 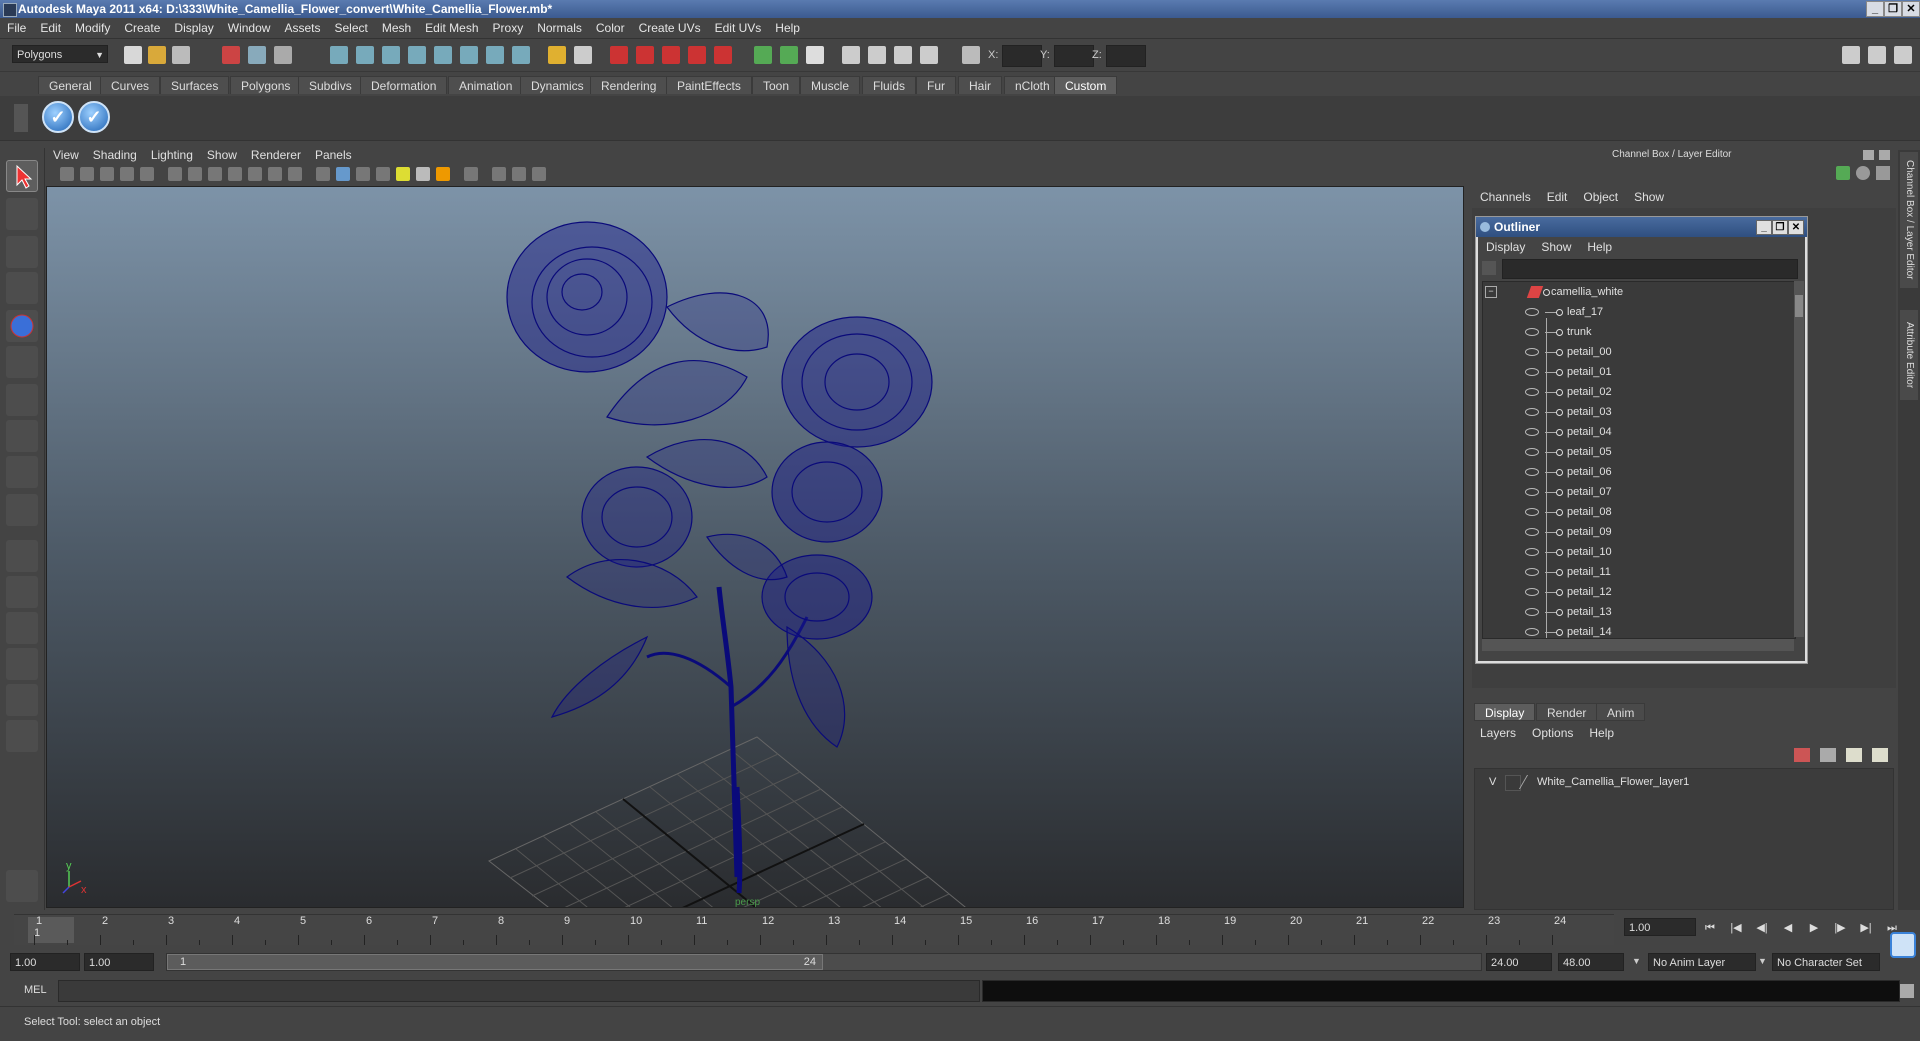 I want to click on auto-key-icon, so click(x=1903, y=945).